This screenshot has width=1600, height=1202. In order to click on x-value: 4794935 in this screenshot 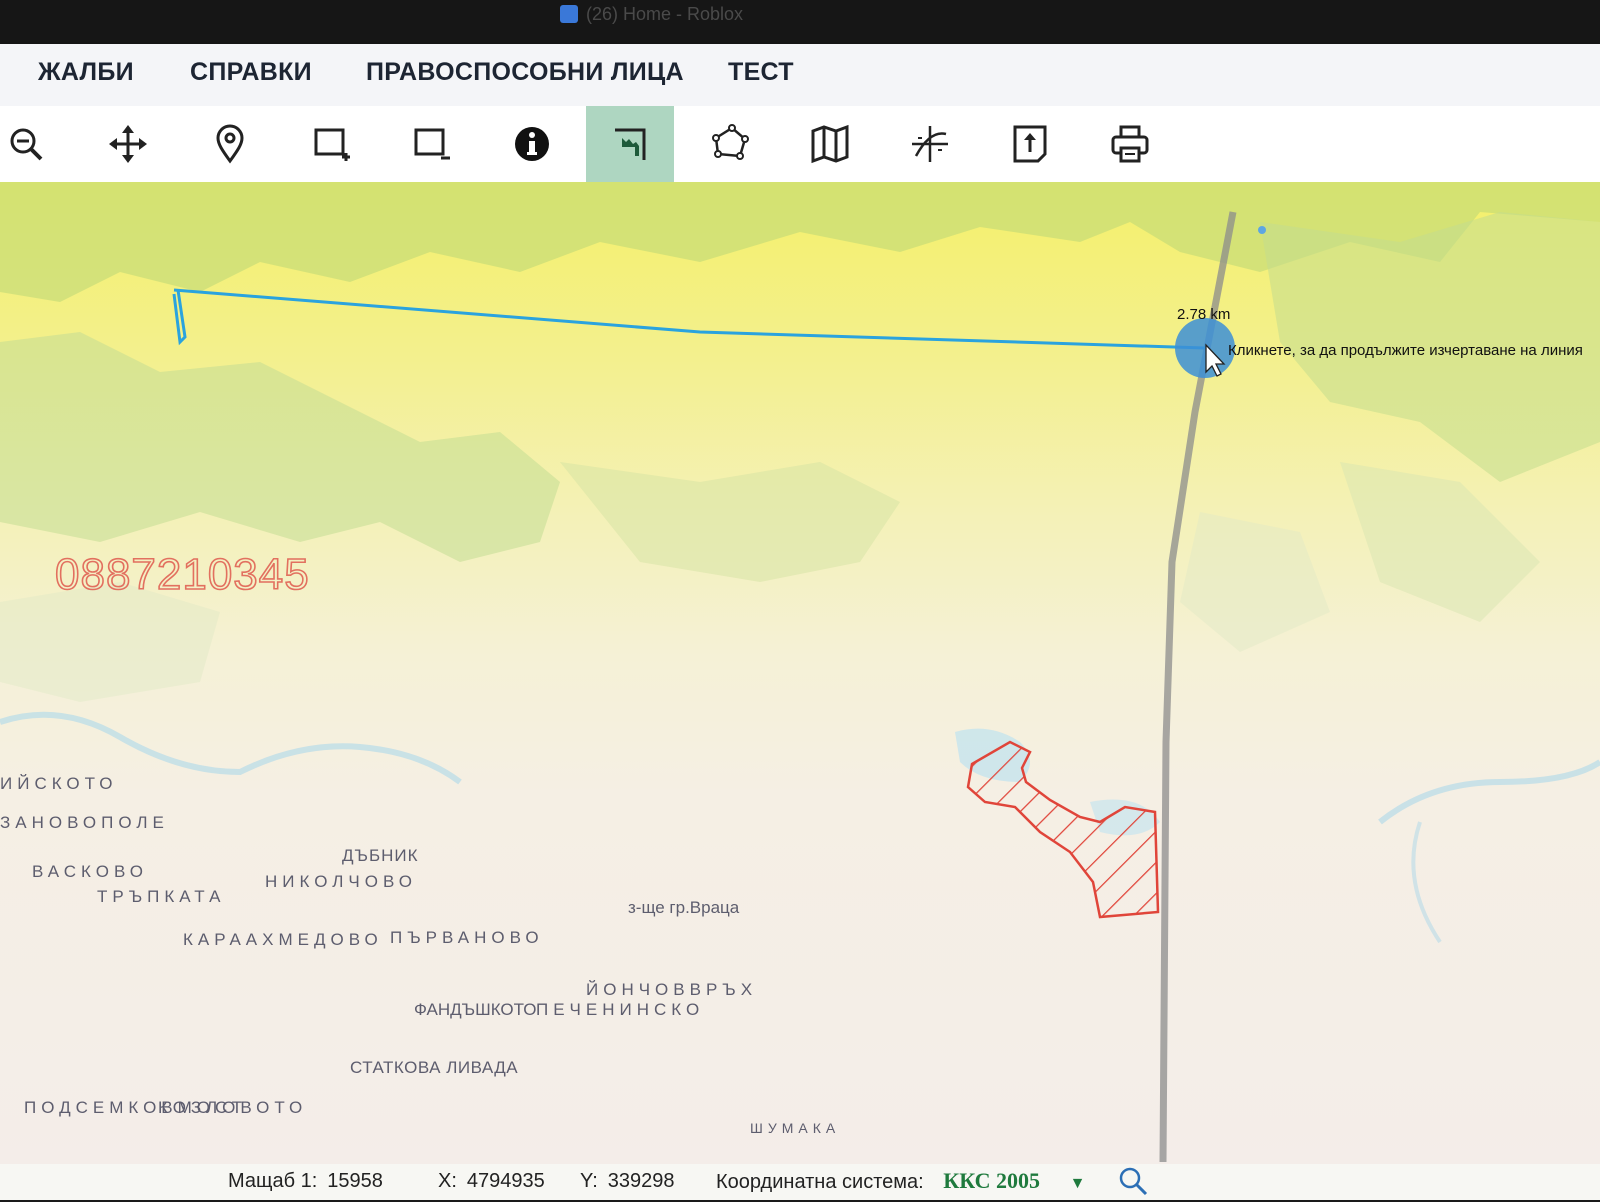, I will do `click(505, 1181)`.